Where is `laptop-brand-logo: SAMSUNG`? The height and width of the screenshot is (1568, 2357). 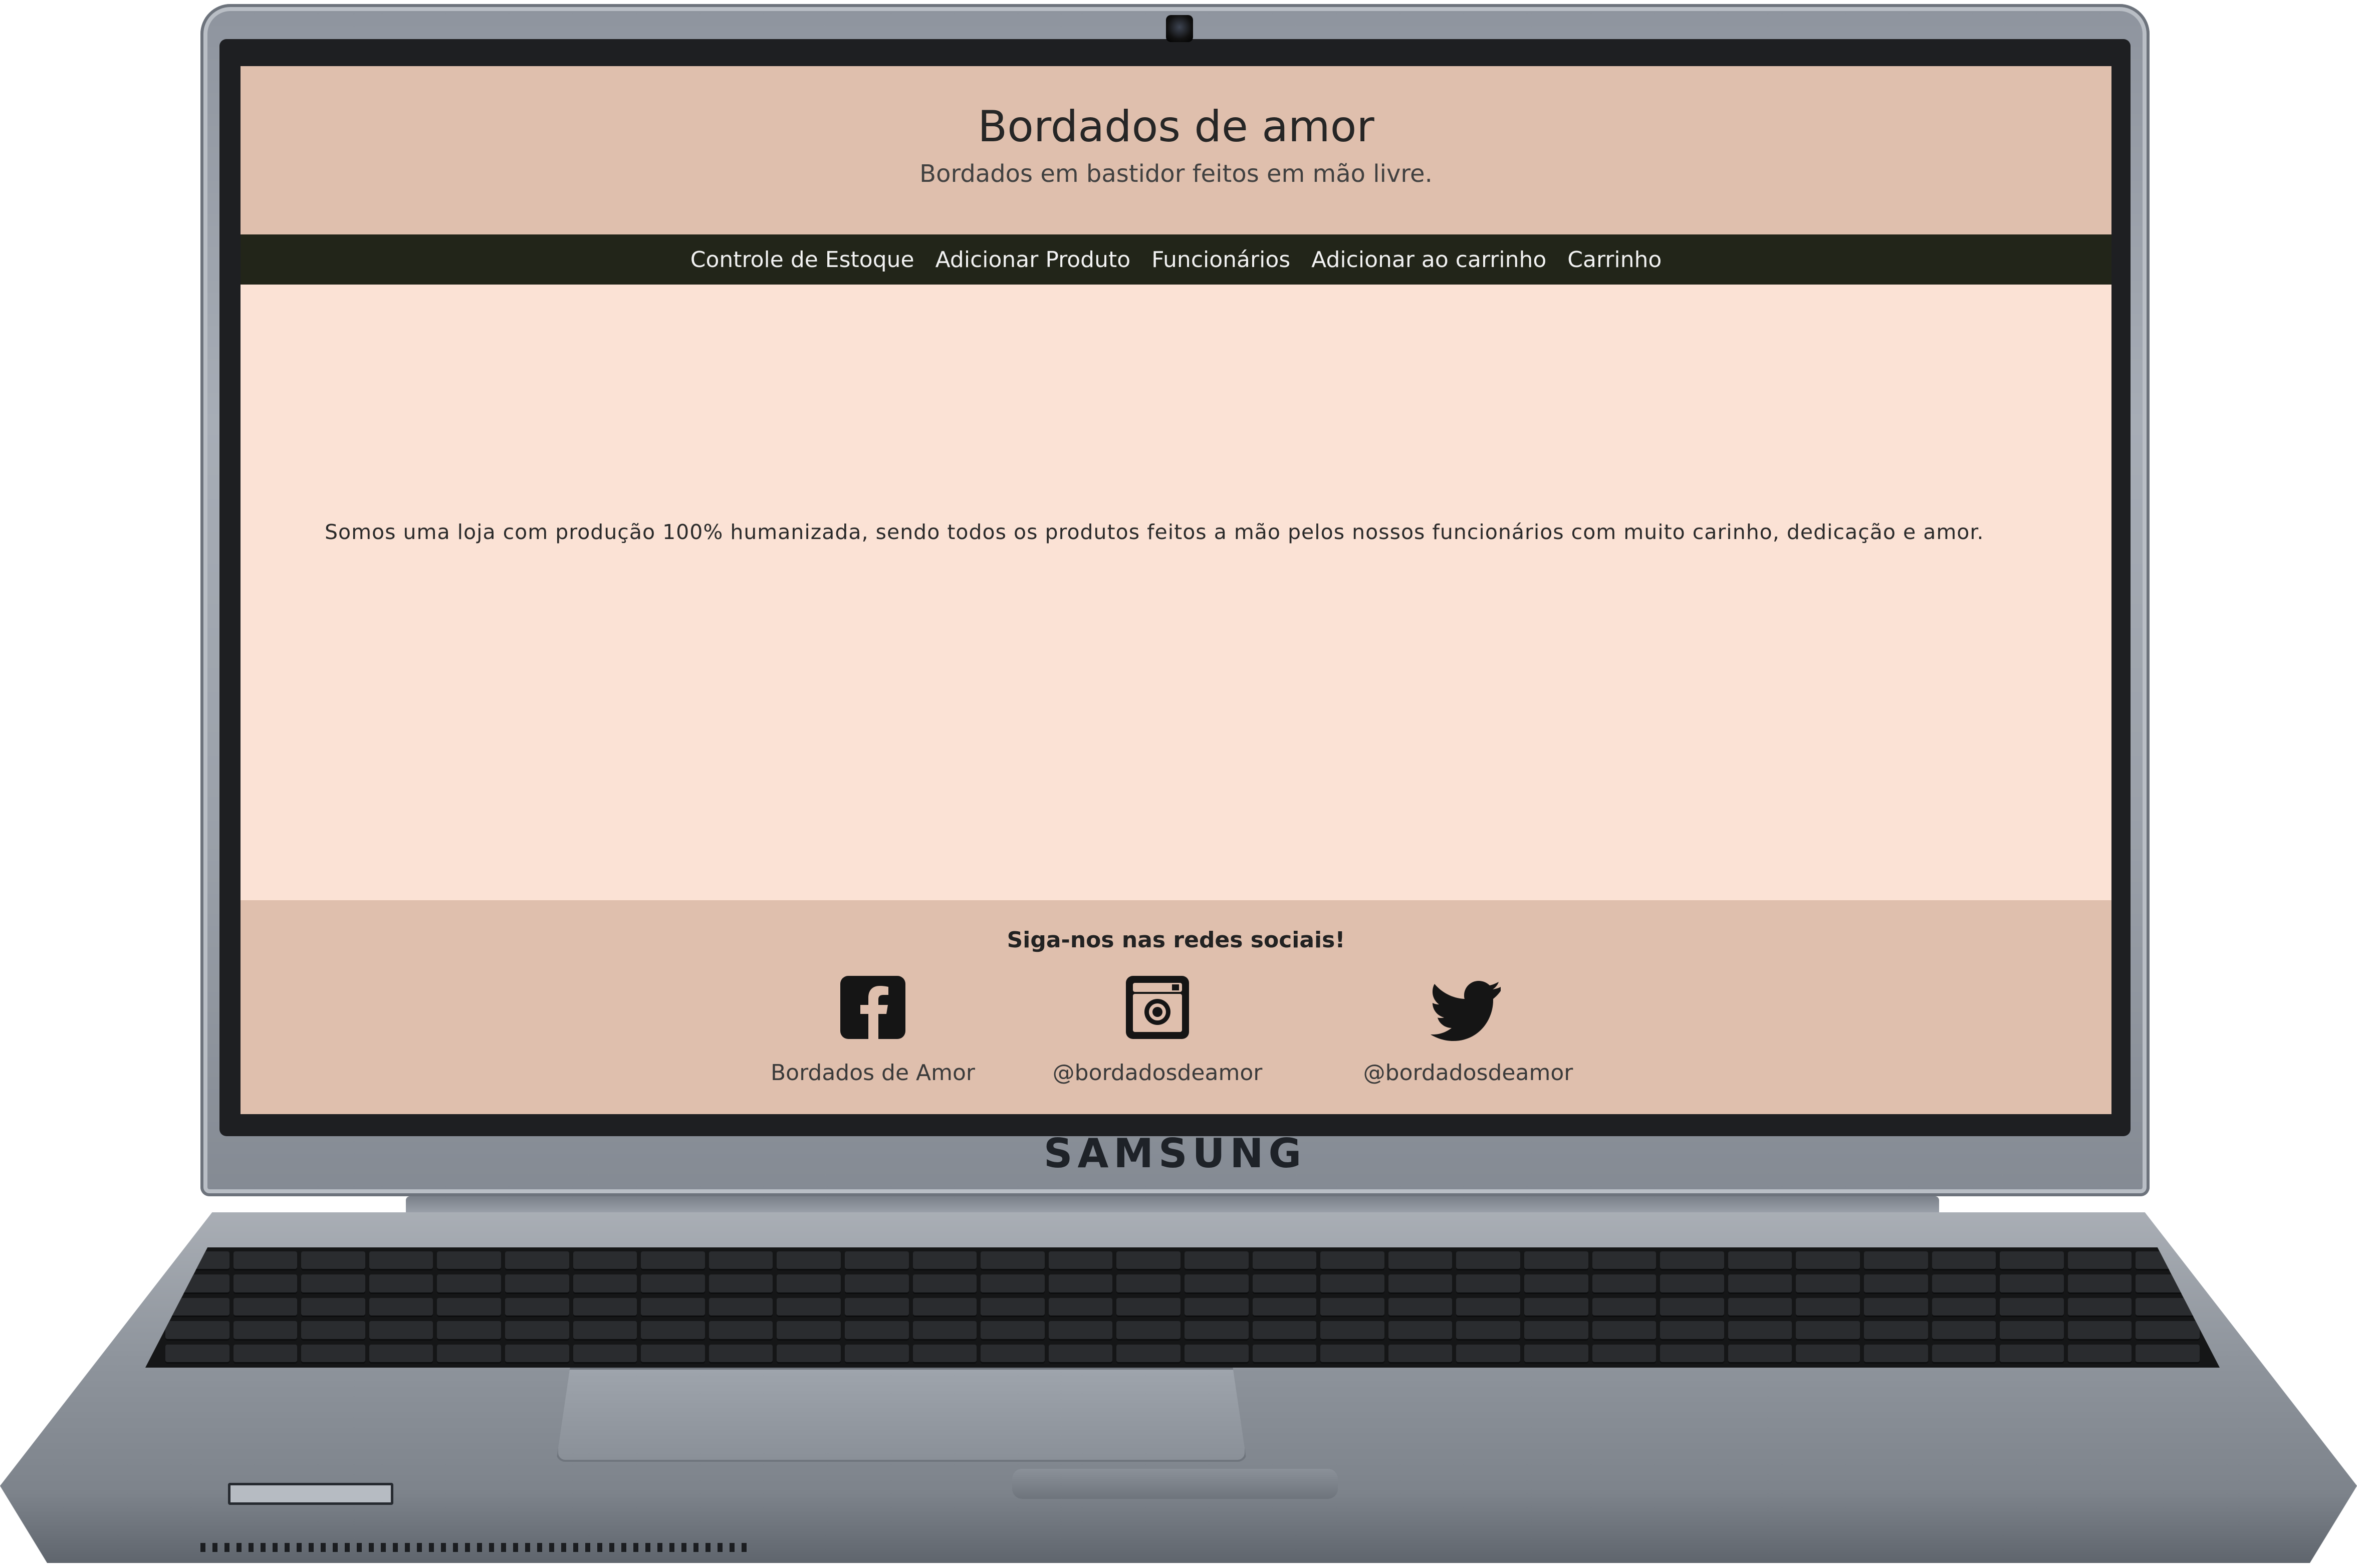 laptop-brand-logo: SAMSUNG is located at coordinates (1175, 1153).